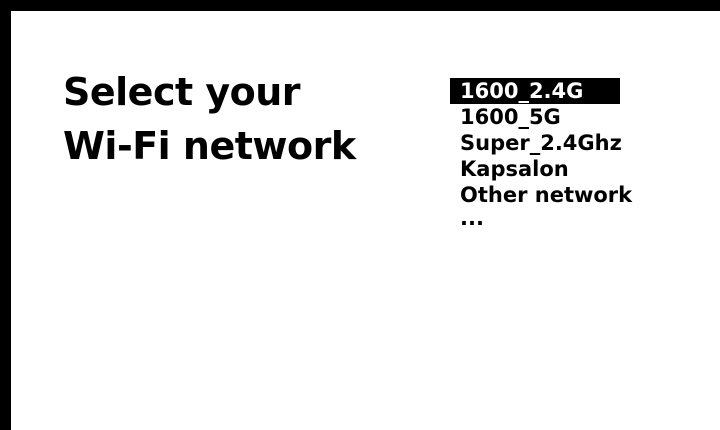 The image size is (720, 430). What do you see at coordinates (535, 91) in the screenshot?
I see `network-item-1600-2-4g: 1600_2.4G` at bounding box center [535, 91].